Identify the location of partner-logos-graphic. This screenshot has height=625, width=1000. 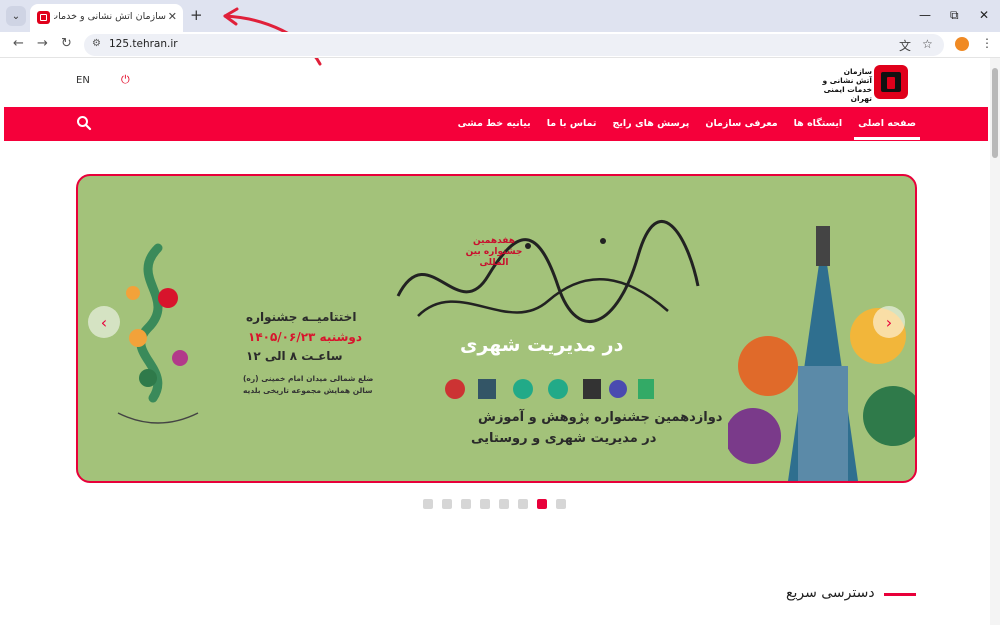
(549, 389).